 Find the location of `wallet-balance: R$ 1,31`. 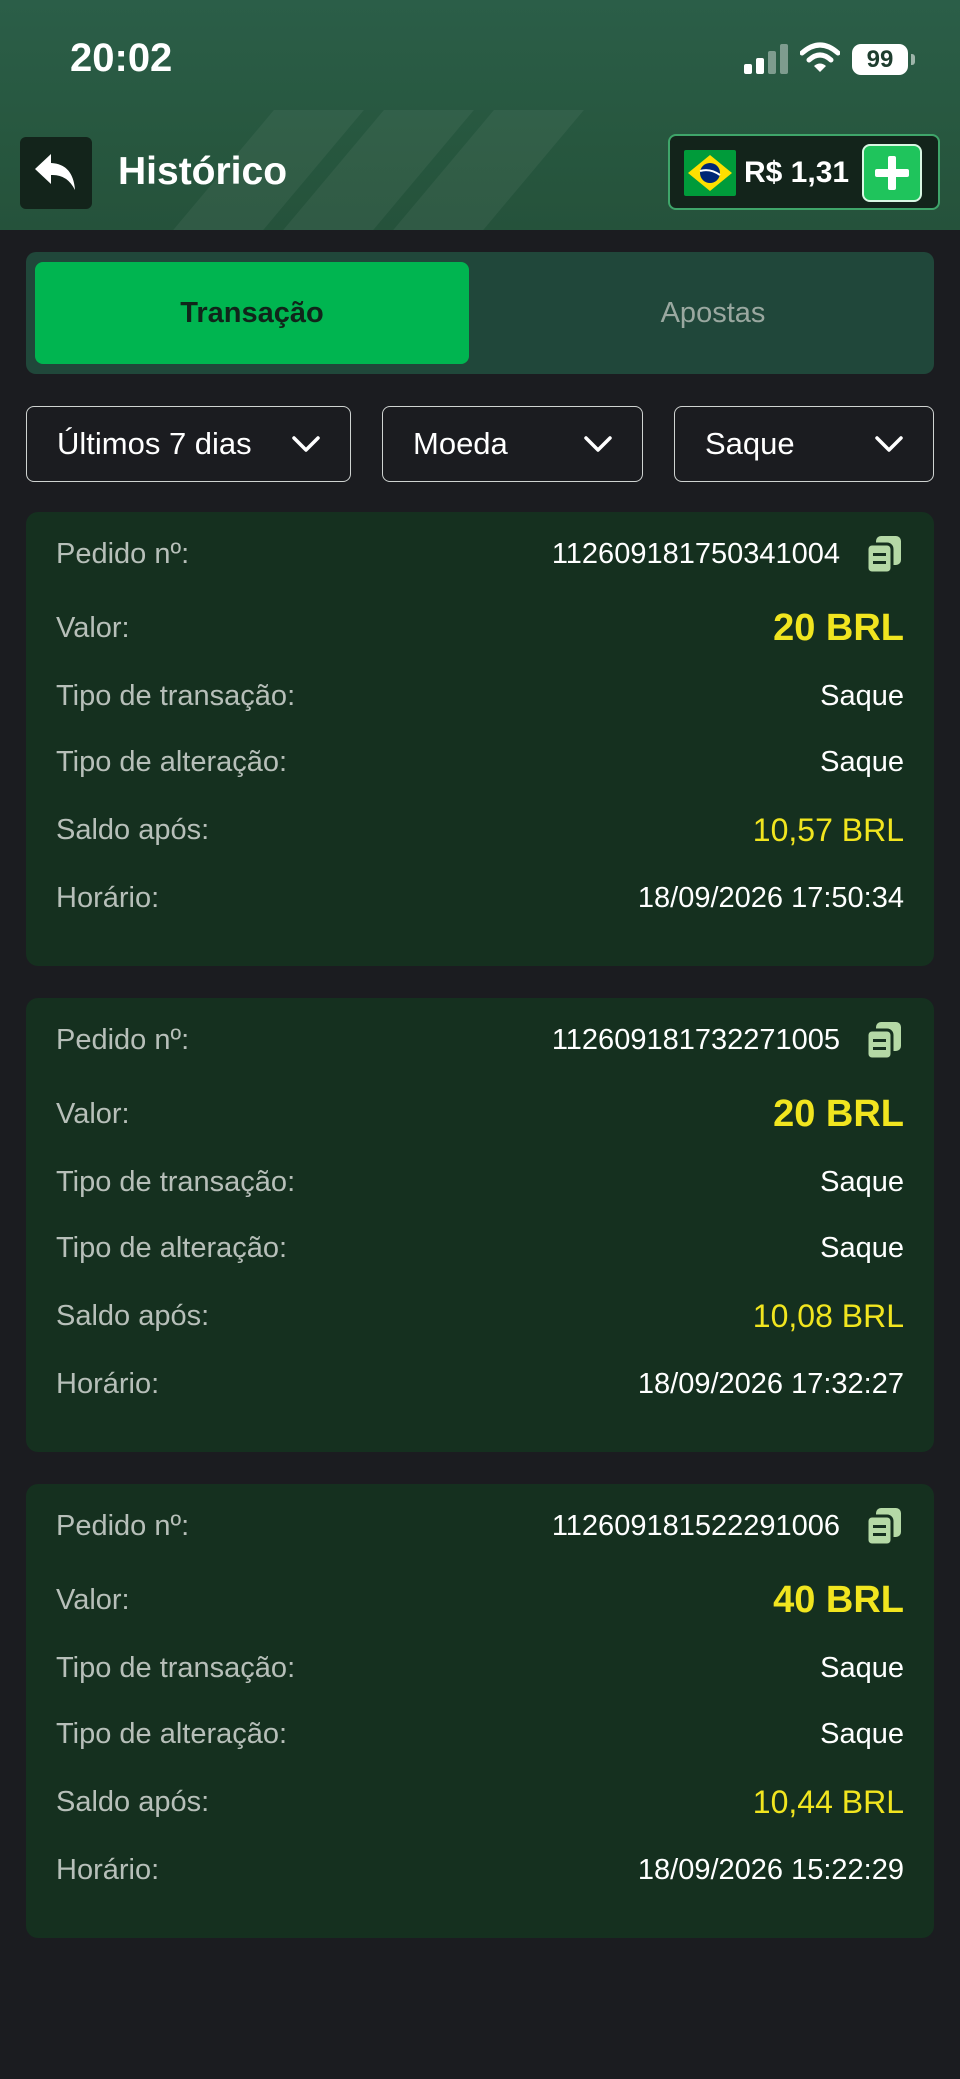

wallet-balance: R$ 1,31 is located at coordinates (804, 172).